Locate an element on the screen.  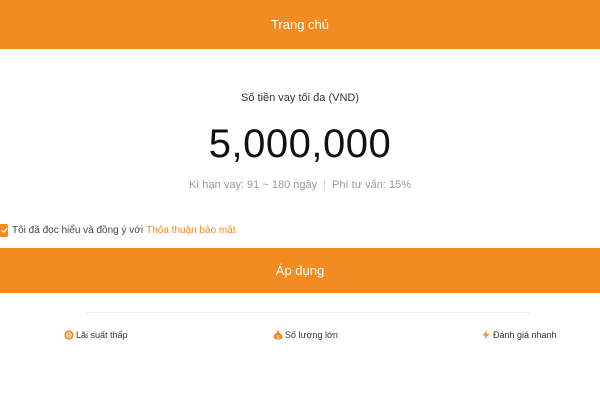
feature-low-interest: Lãi suất thấp is located at coordinates (96, 335).